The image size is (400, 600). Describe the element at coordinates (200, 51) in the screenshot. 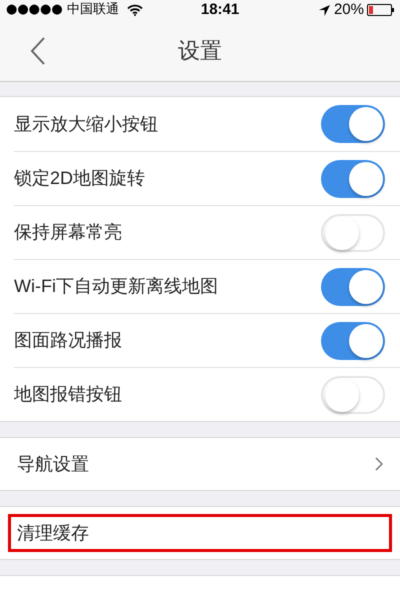

I see `page-title: 设置` at that location.